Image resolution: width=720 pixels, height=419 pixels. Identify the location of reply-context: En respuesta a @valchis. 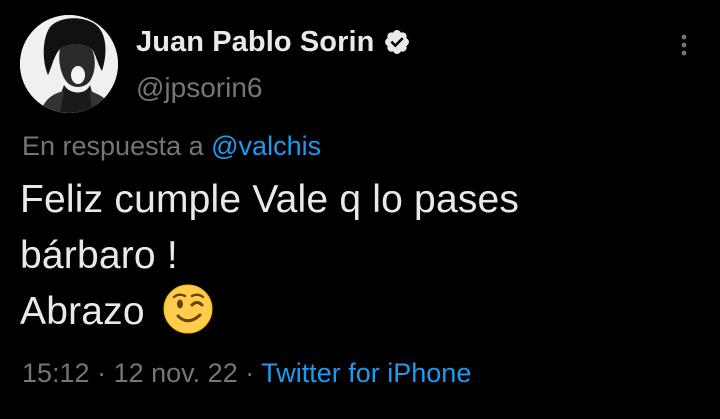
(171, 146).